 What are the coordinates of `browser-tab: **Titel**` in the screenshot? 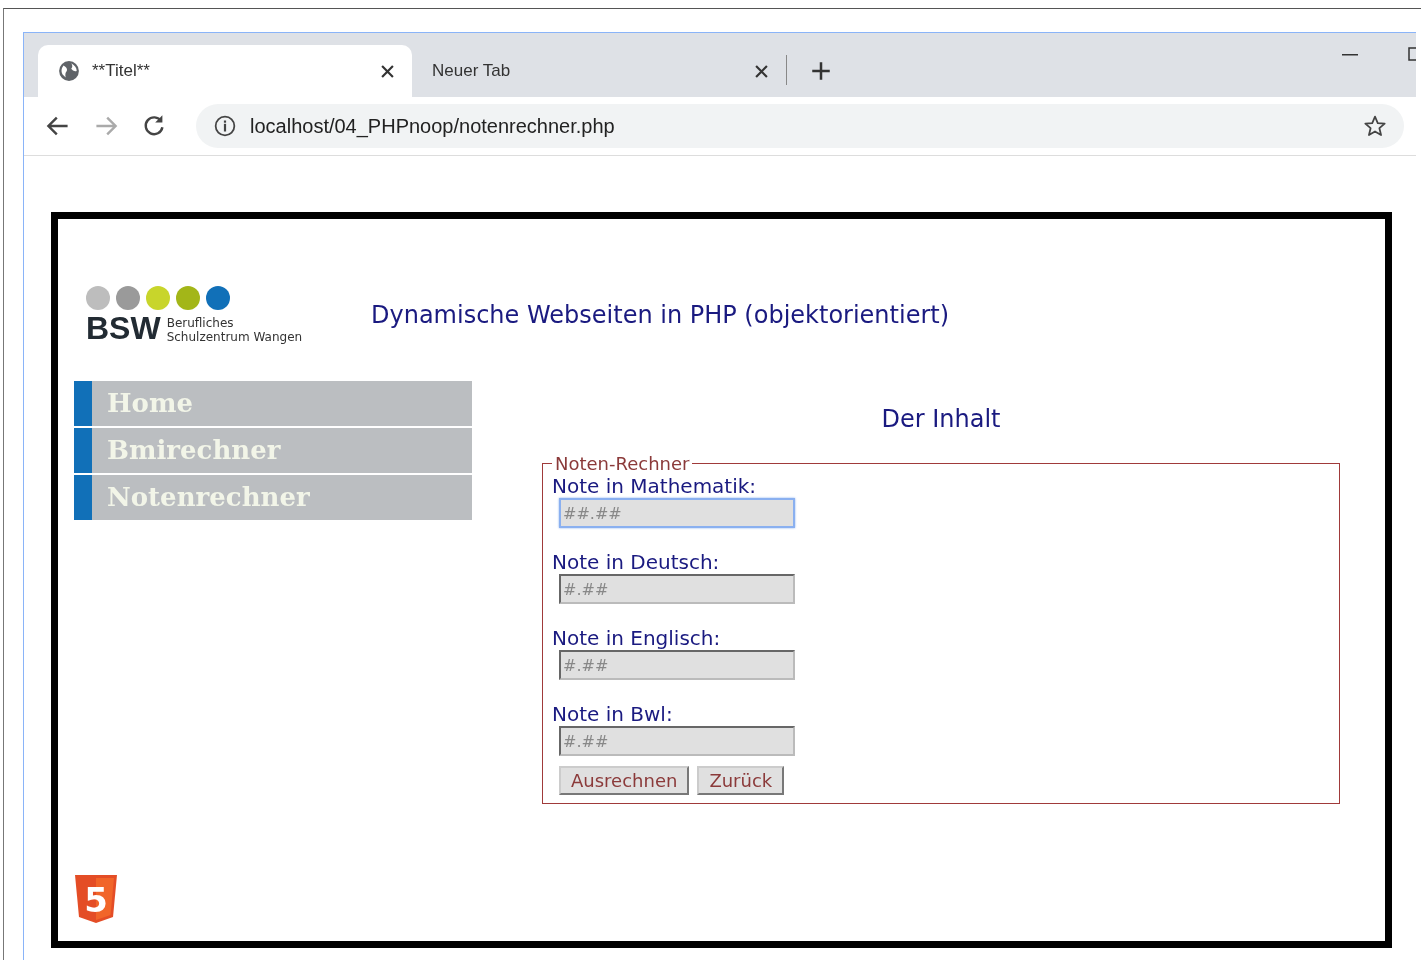 It's located at (225, 71).